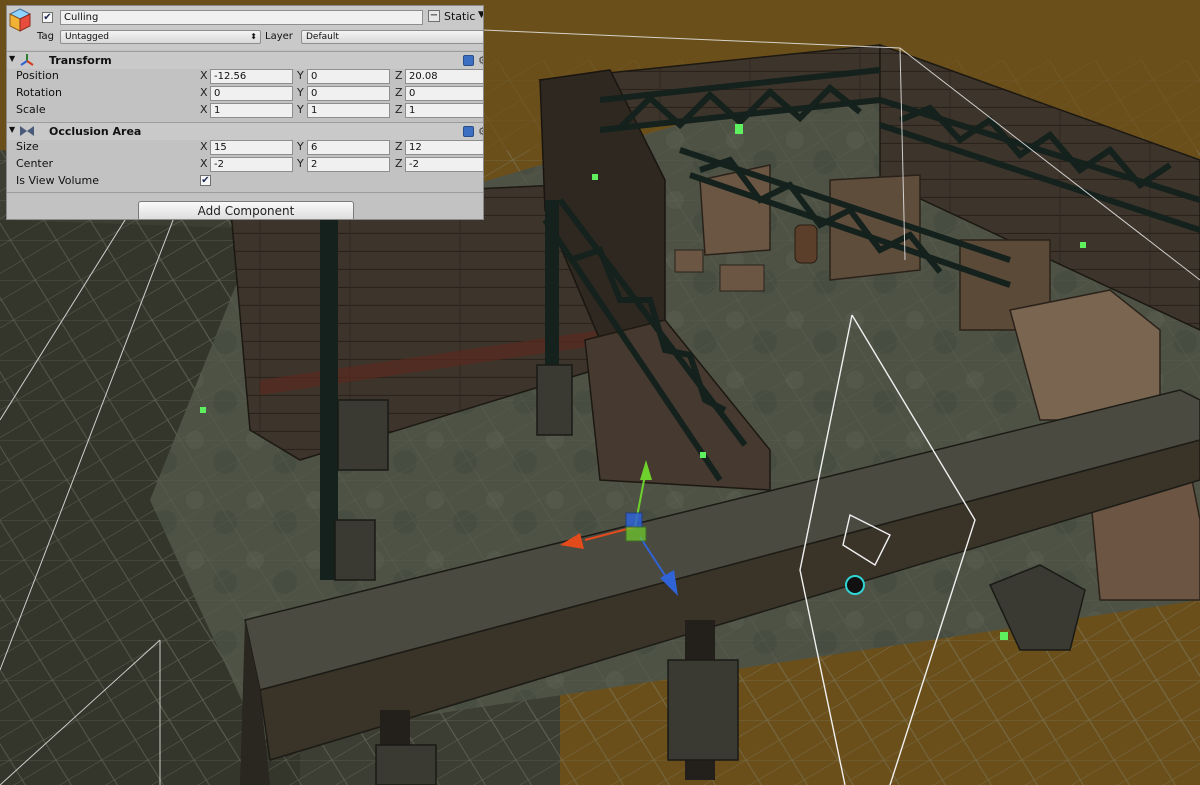 This screenshot has width=1200, height=785. What do you see at coordinates (160, 37) in the screenshot?
I see `tag-dropdown: Untagged ⬍` at bounding box center [160, 37].